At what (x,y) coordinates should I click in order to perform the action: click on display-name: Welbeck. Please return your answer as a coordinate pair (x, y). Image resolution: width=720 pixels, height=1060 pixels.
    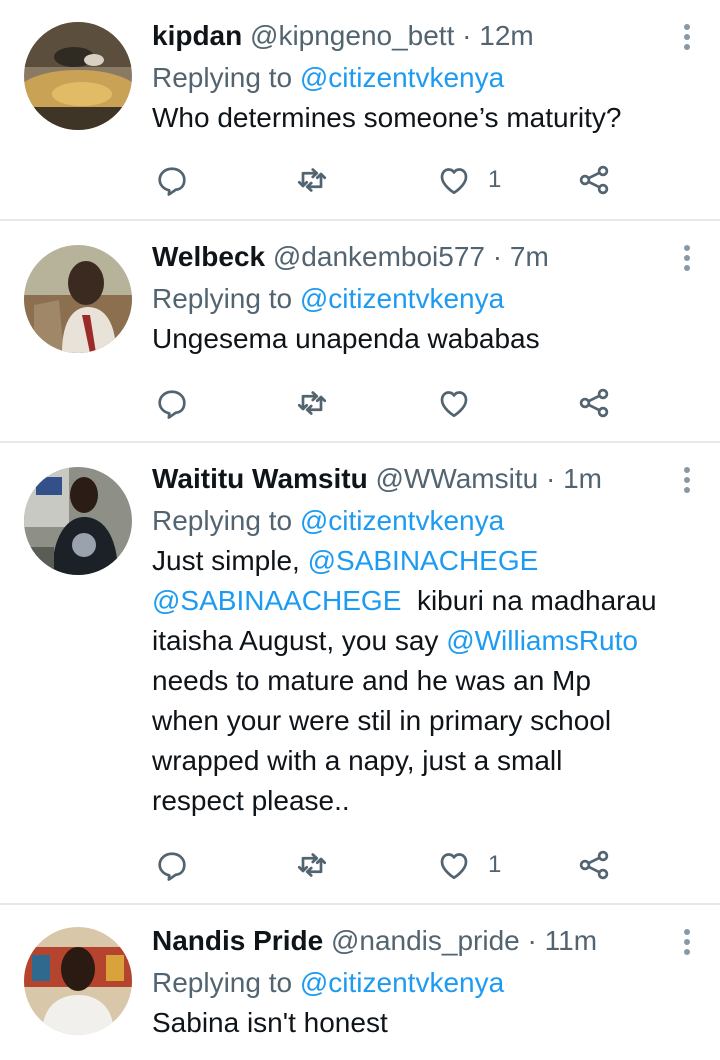
    Looking at the image, I should click on (208, 256).